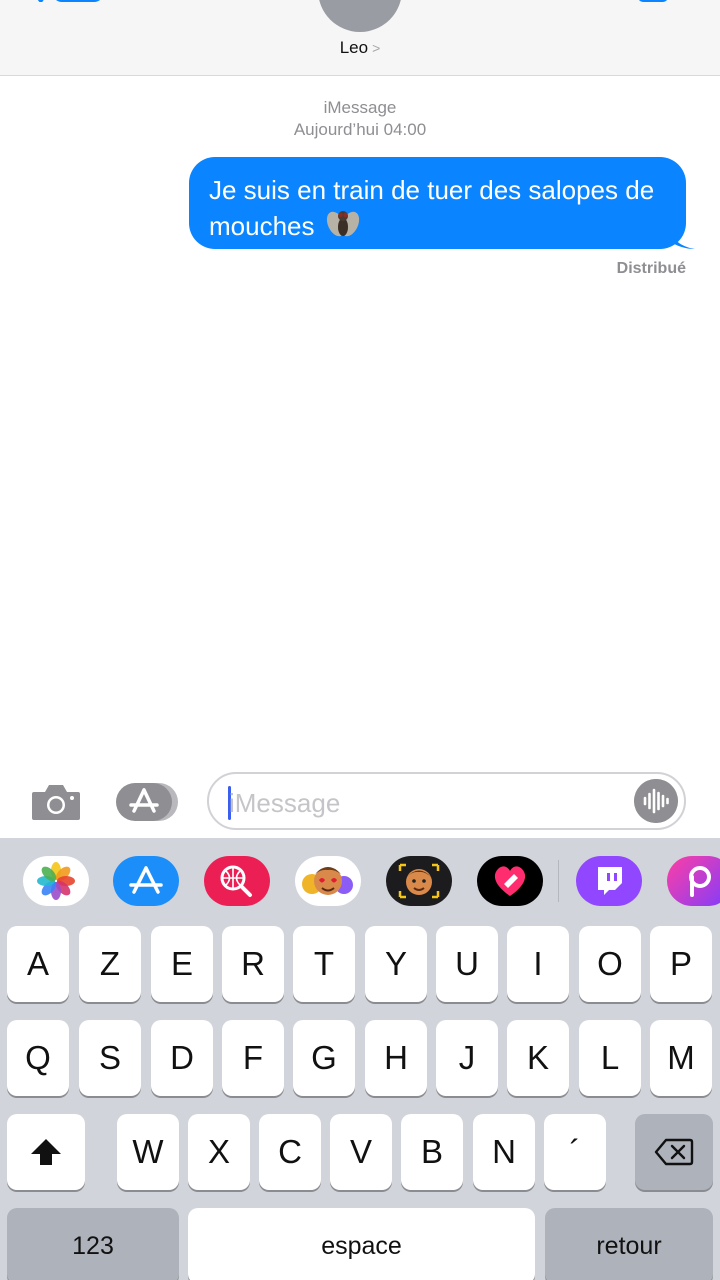 The image size is (720, 1280). I want to click on key-s: S, so click(110, 1058).